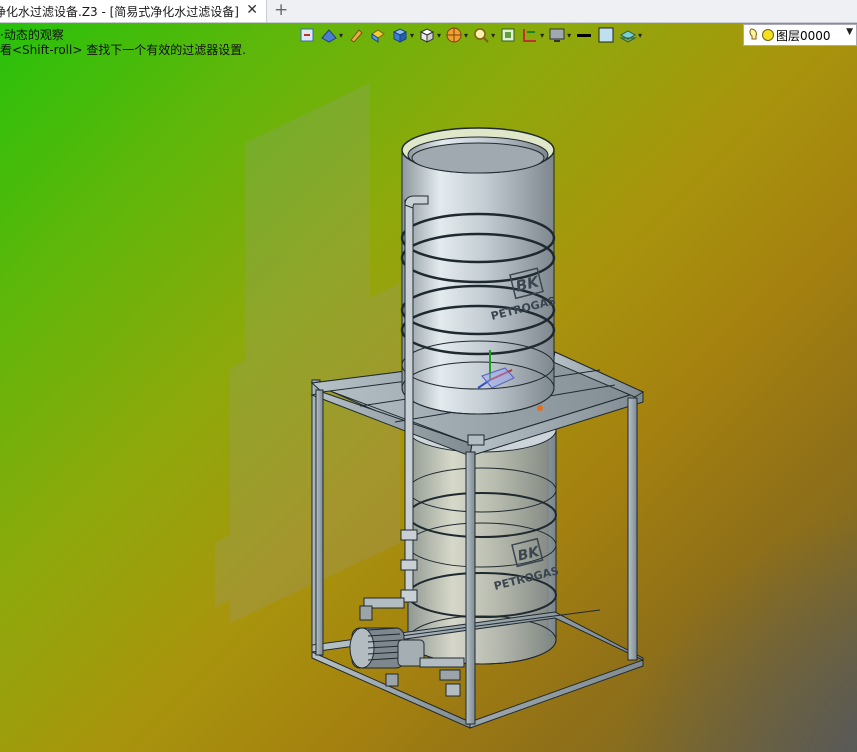 This screenshot has width=857, height=752. What do you see at coordinates (630, 35) in the screenshot?
I see `layer-stack-icon: ▾` at bounding box center [630, 35].